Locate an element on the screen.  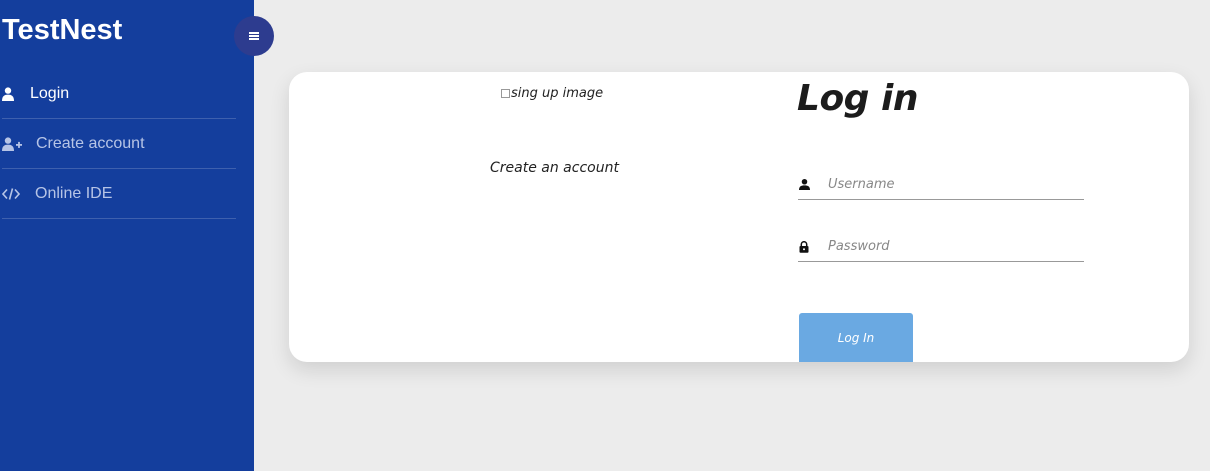
sidebar-item-label: Online IDE is located at coordinates (74, 193).